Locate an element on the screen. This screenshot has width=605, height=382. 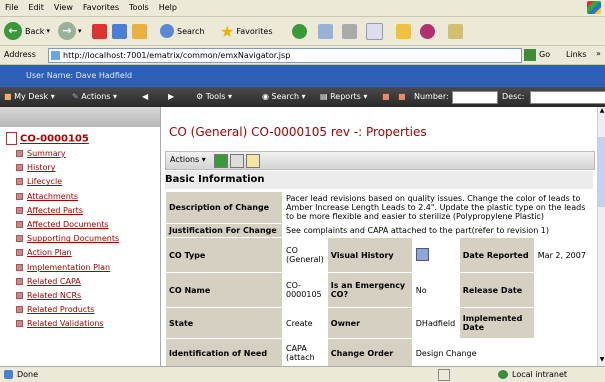
forward-nav-button: ▶ is located at coordinates (171, 96).